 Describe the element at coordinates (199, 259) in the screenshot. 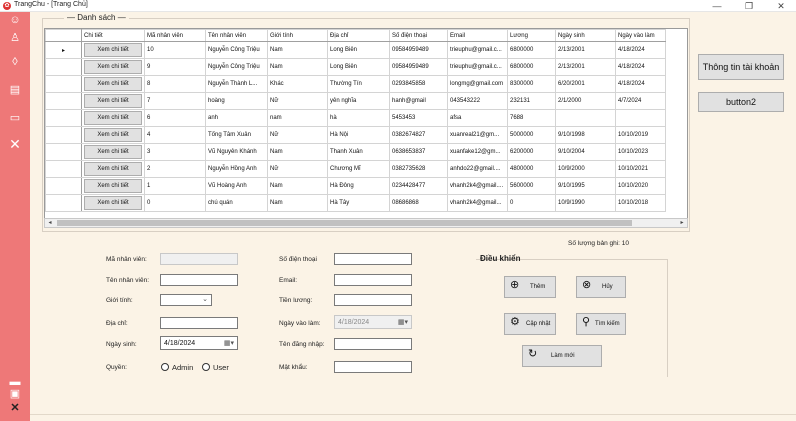

I see `employee-id-field` at that location.